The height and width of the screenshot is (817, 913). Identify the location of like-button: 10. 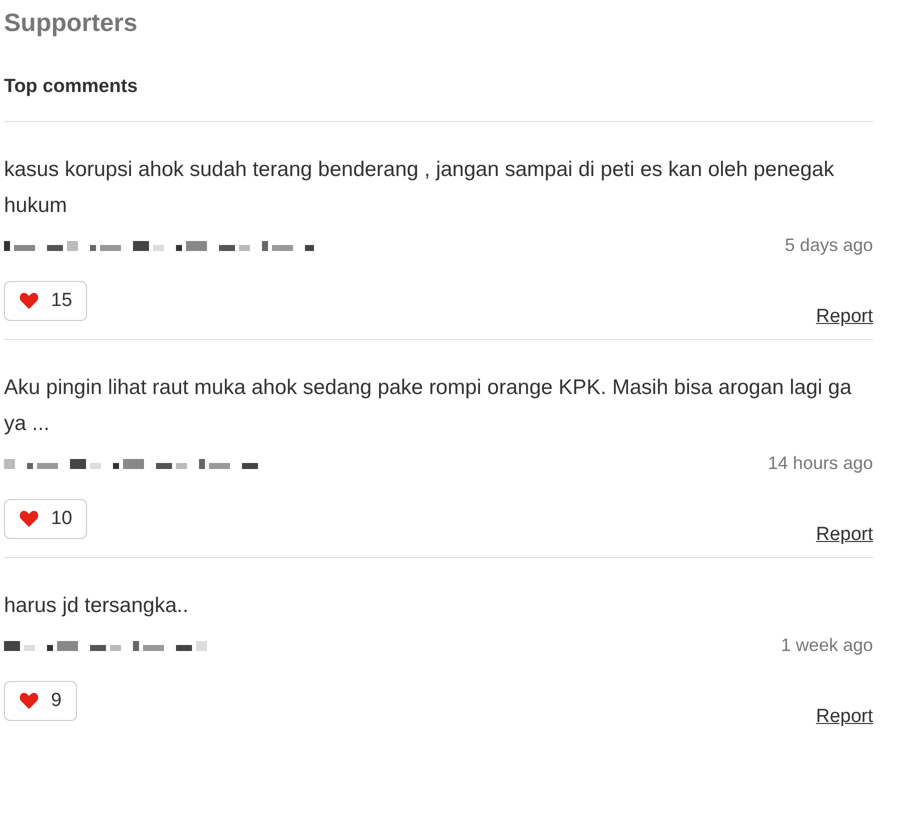
(46, 519).